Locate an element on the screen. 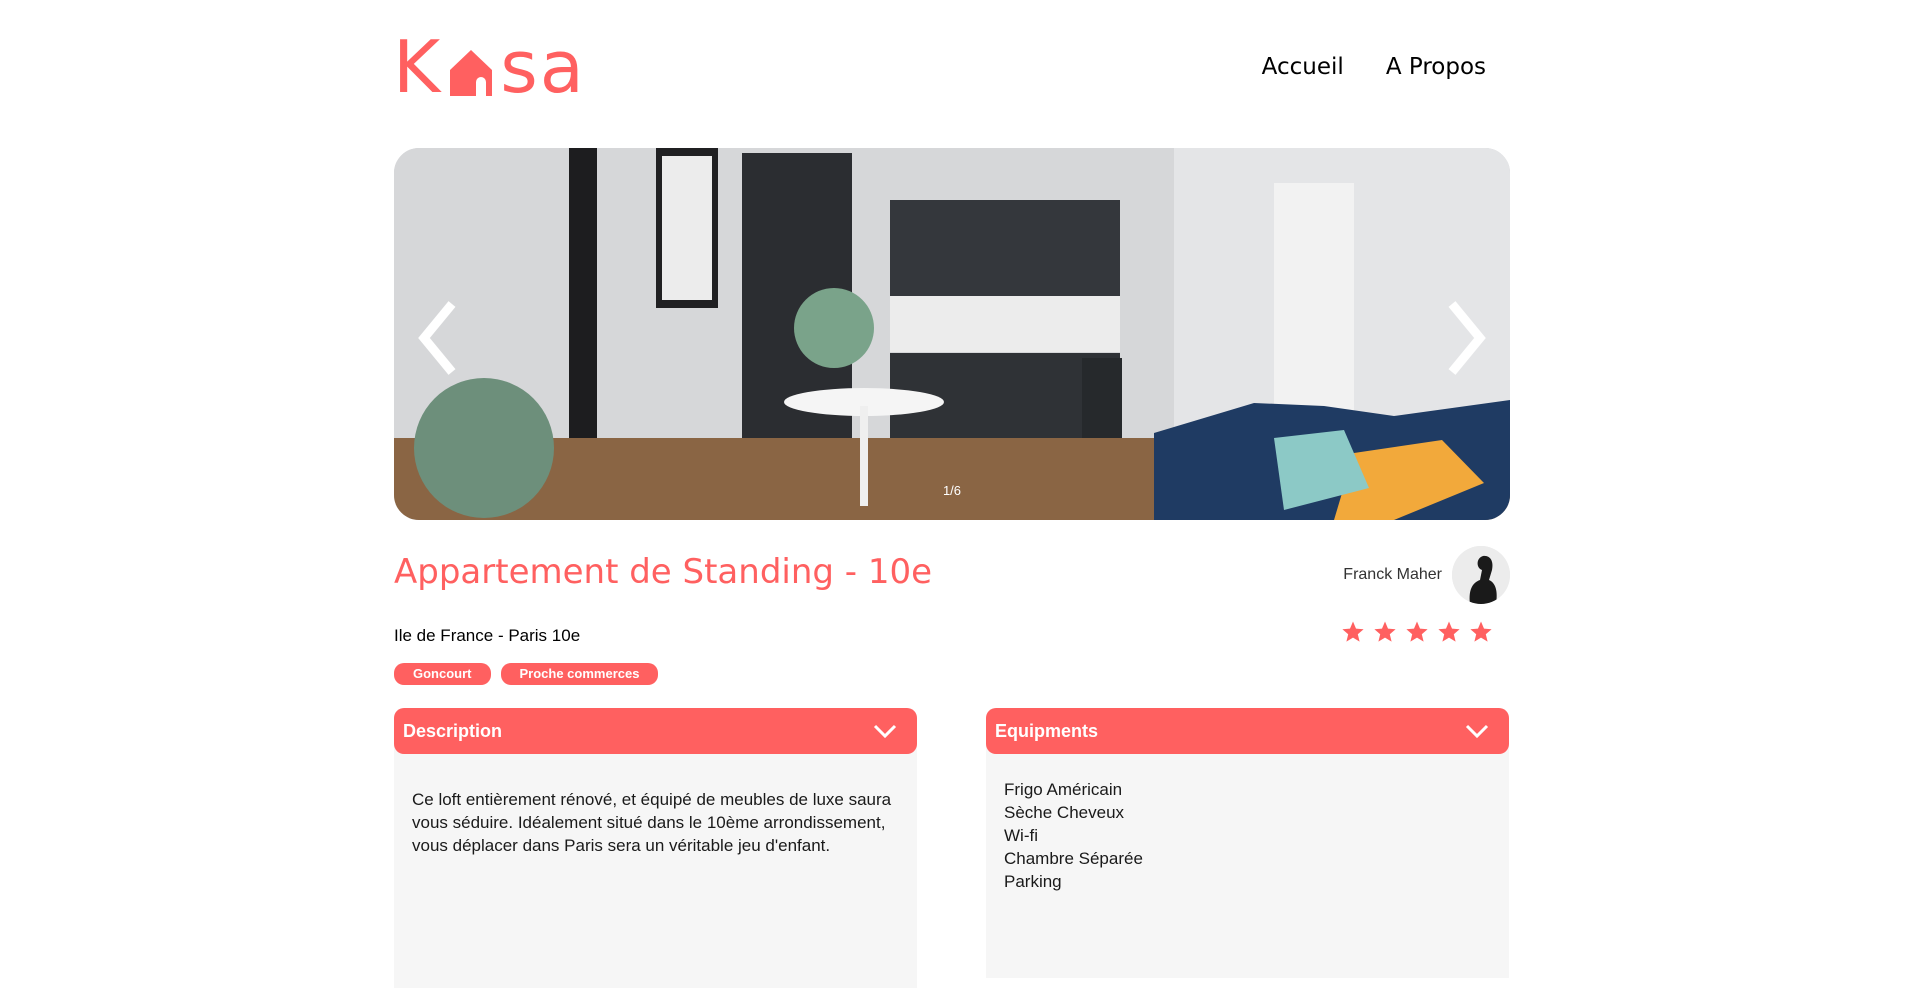  rating-stars is located at coordinates (1417, 632).